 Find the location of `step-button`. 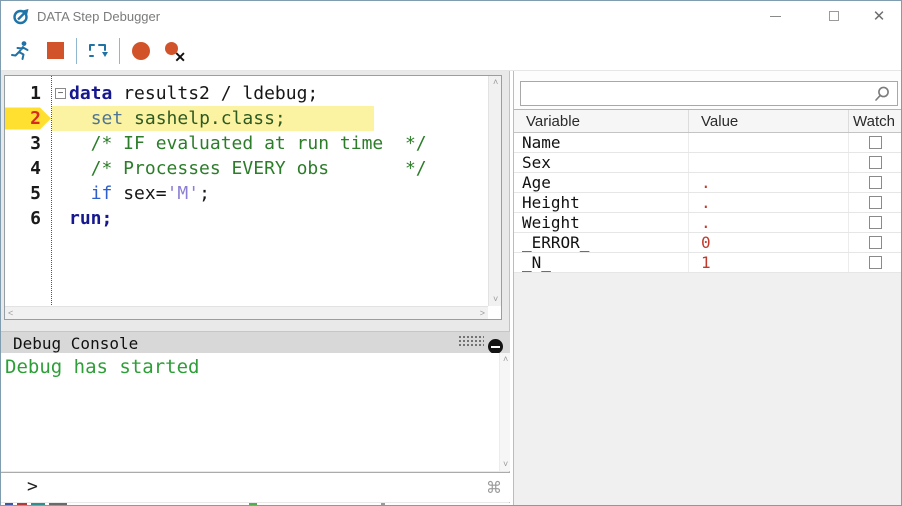

step-button is located at coordinates (98, 51).